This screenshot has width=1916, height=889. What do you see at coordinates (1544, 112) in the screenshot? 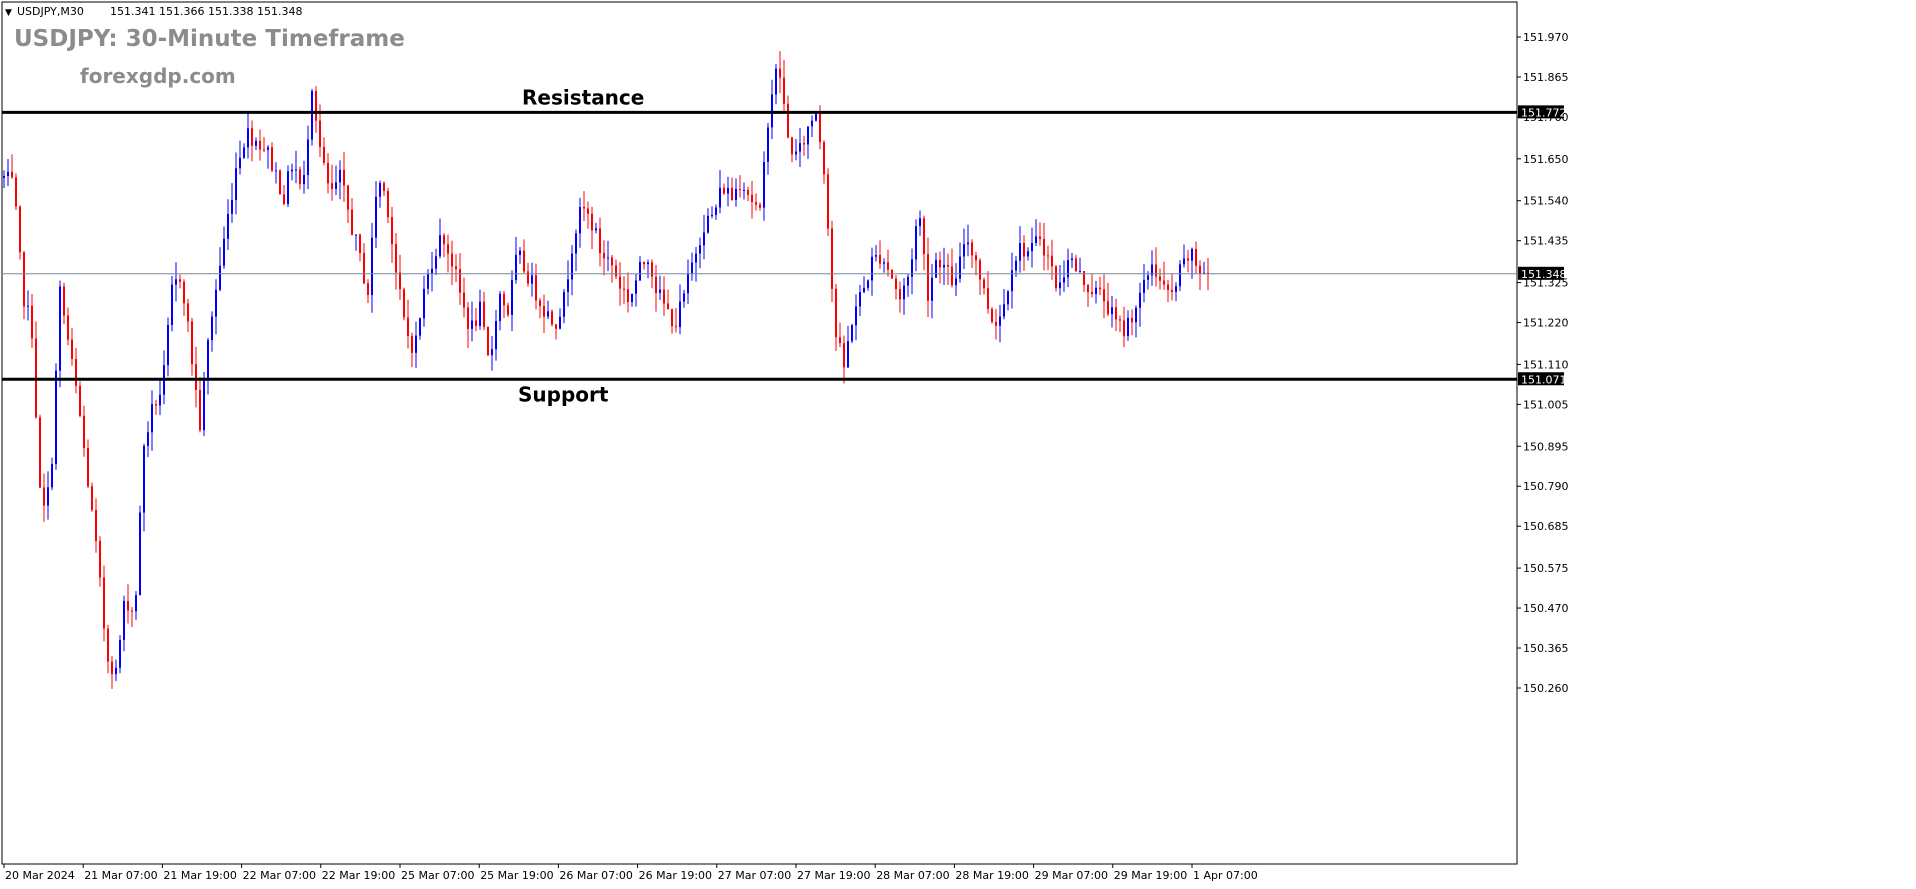
I see `resistance-price-label: 151.772` at bounding box center [1544, 112].